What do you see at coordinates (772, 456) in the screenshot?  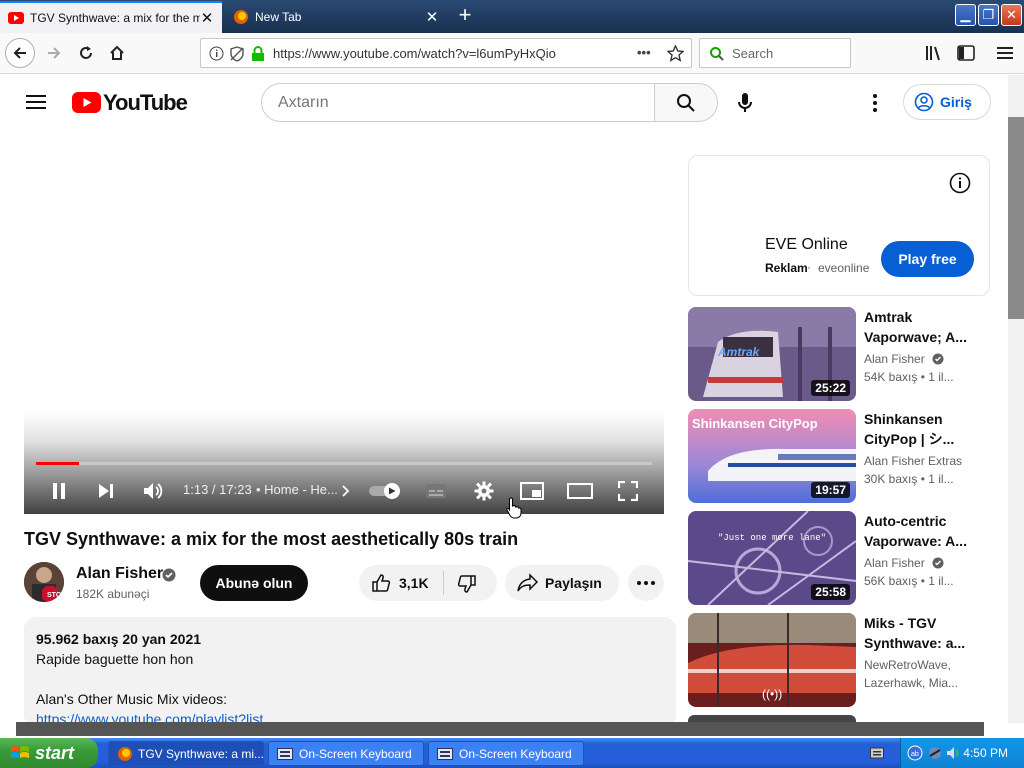 I see `video-thumbnail: Shinkansen CityPop 19:57` at bounding box center [772, 456].